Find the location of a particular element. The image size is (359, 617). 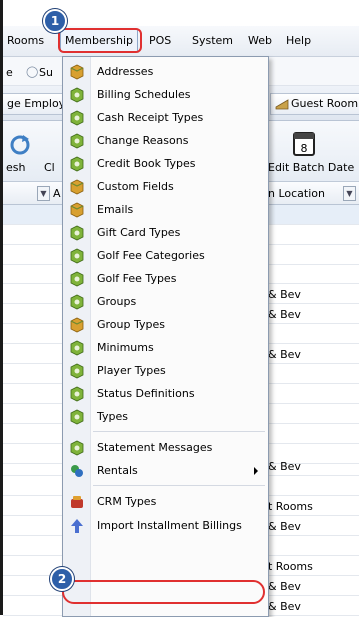

step-1-callout: 1 is located at coordinates (55, 21).